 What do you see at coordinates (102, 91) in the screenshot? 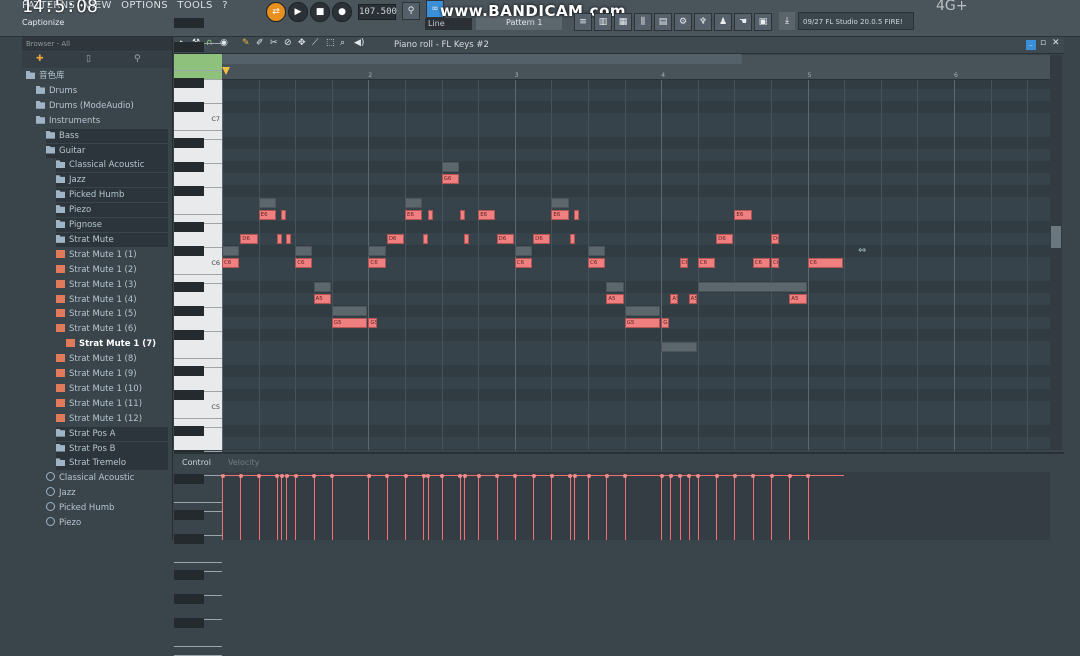
I see `browser-folder: Drums` at bounding box center [102, 91].